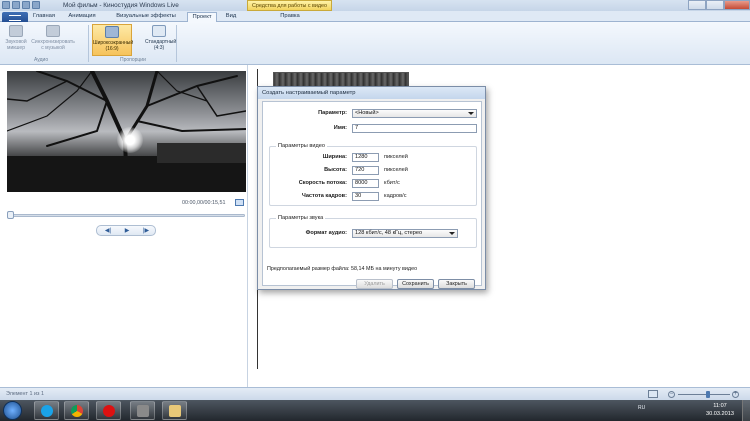 The image size is (750, 421). Describe the element at coordinates (697, 5) in the screenshot. I see `minimize-button` at that location.